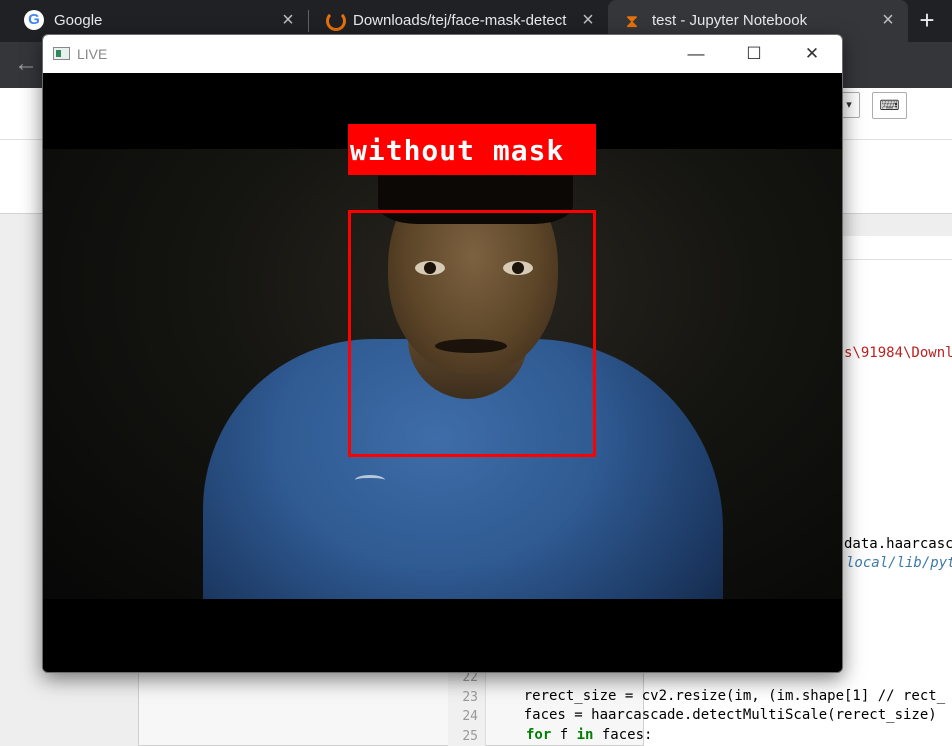 Image resolution: width=952 pixels, height=746 pixels. Describe the element at coordinates (442, 54) in the screenshot. I see `window-titlebar: LIVE — ☐ ✕` at that location.